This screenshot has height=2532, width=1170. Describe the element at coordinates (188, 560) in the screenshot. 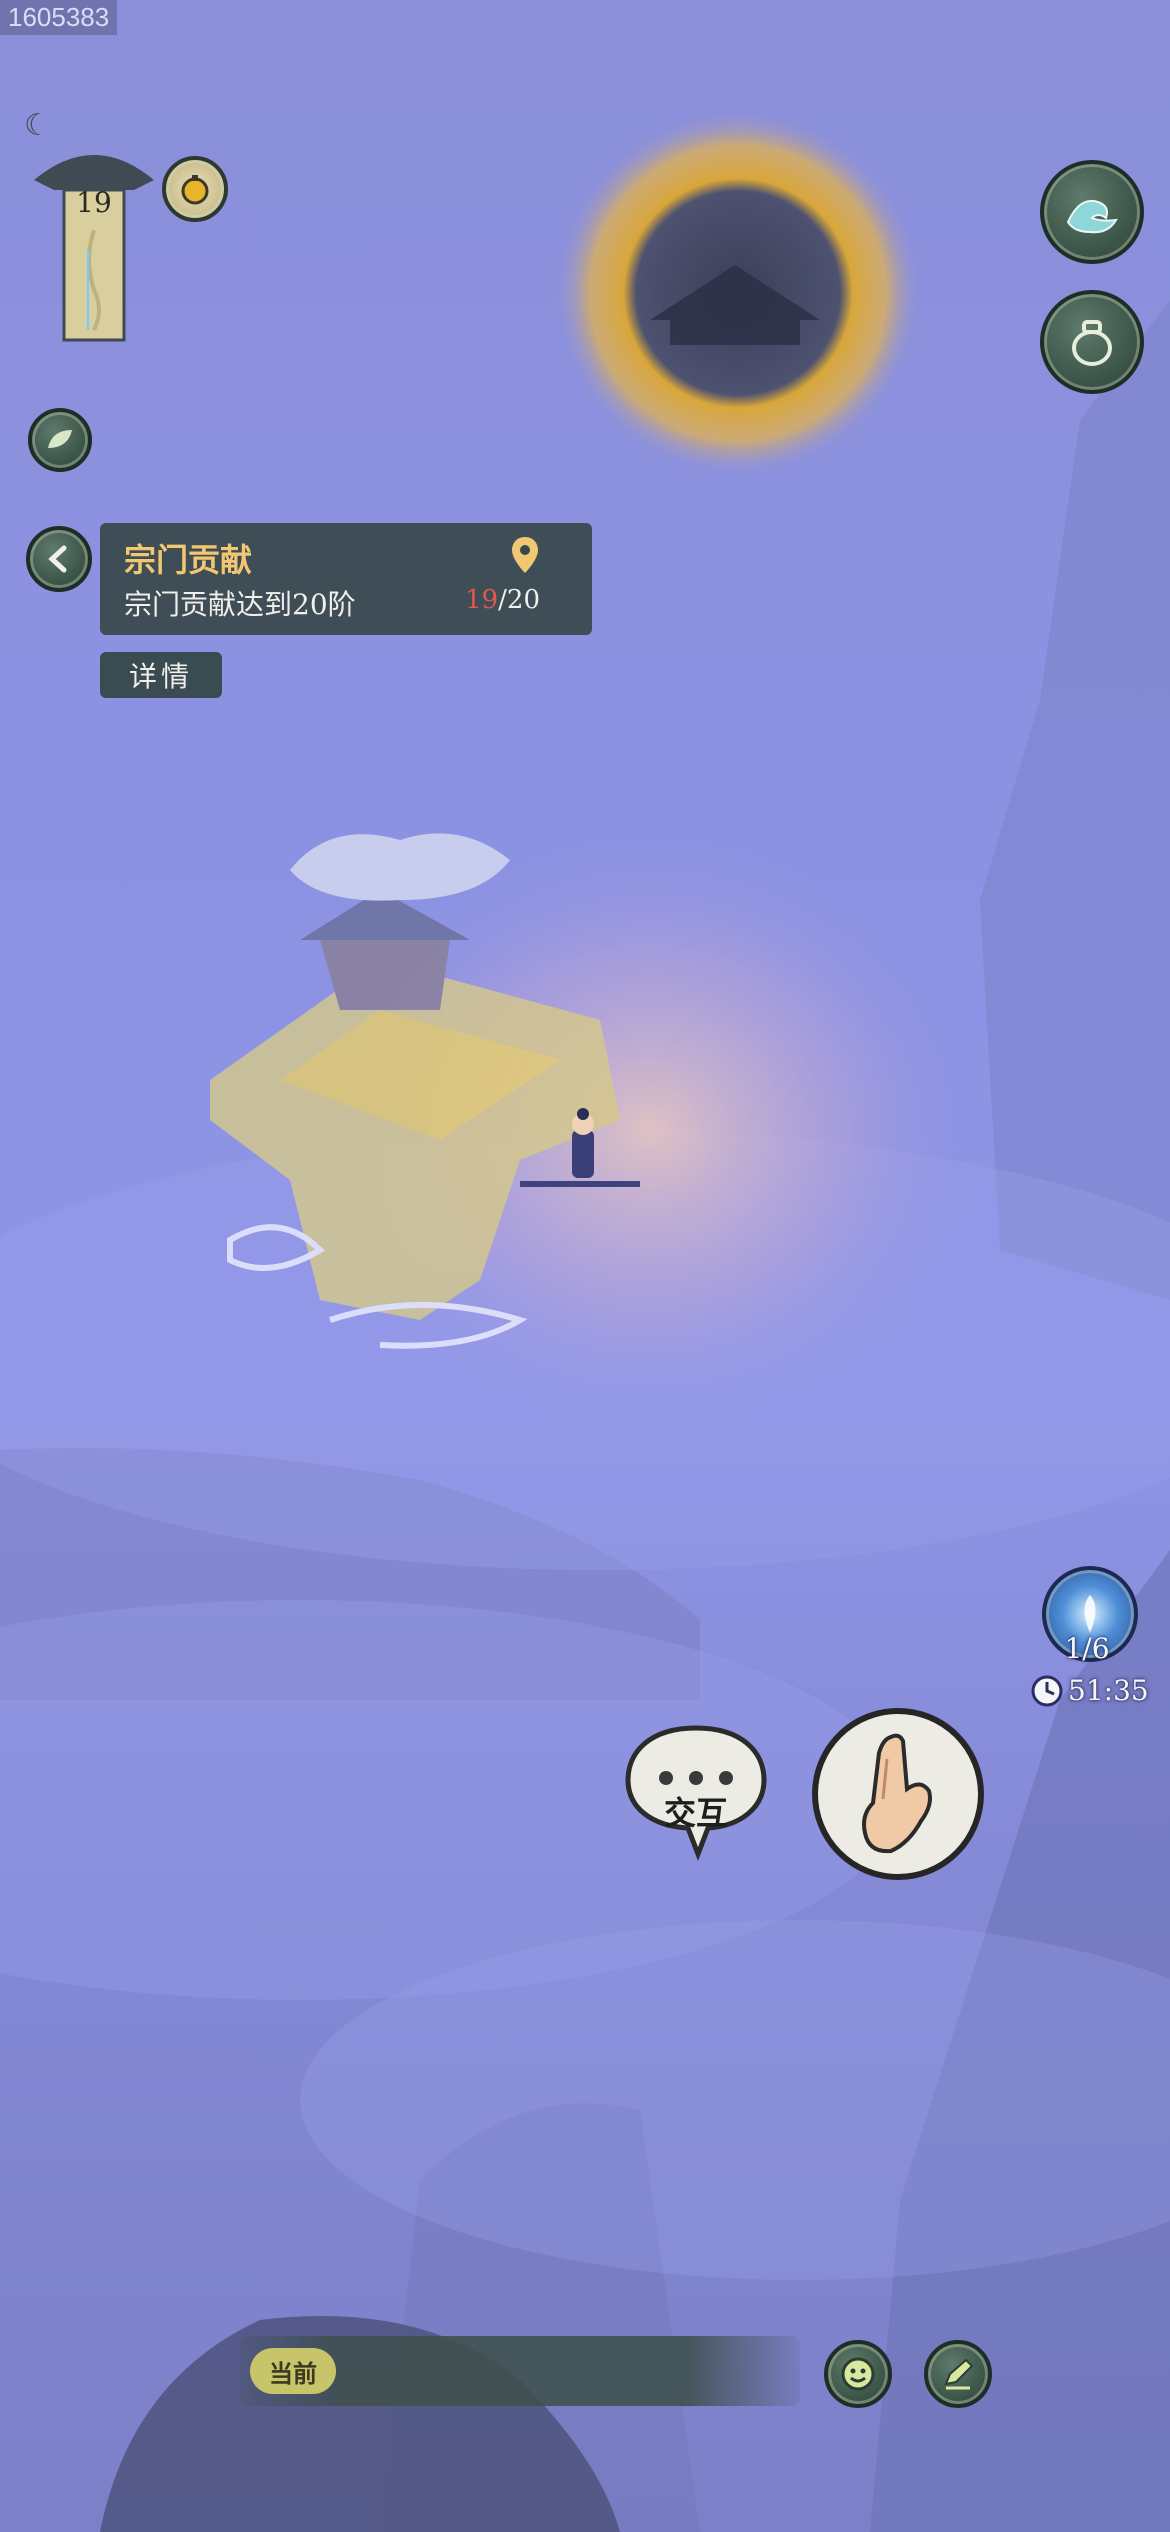

I see `quest-title: 宗门贡献` at that location.